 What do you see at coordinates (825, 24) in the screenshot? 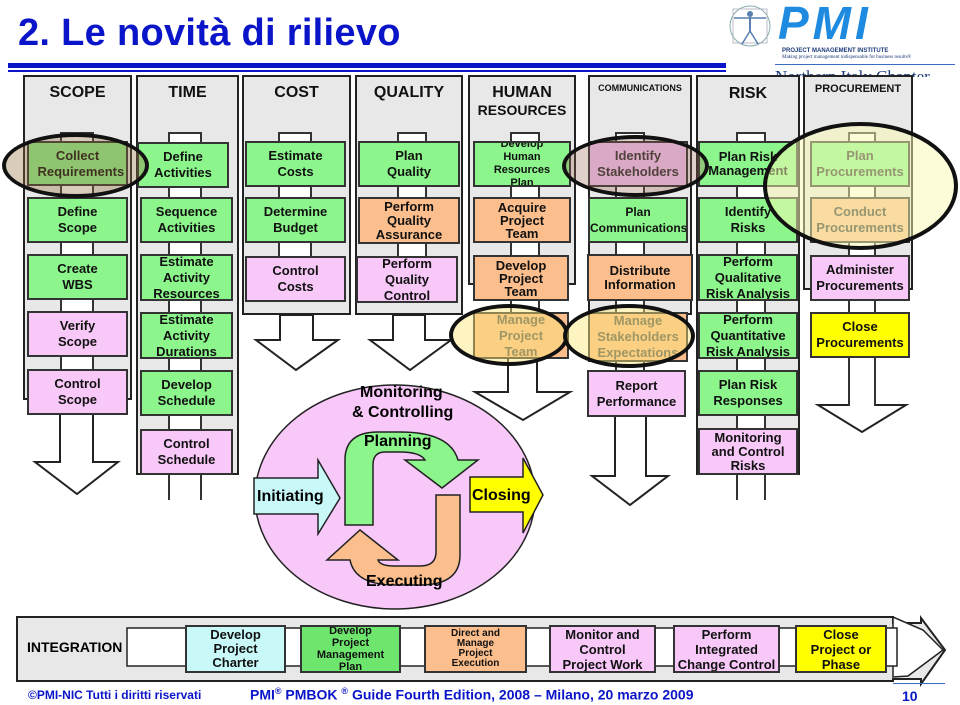
I see `pmi-wordmark: PMI` at bounding box center [825, 24].